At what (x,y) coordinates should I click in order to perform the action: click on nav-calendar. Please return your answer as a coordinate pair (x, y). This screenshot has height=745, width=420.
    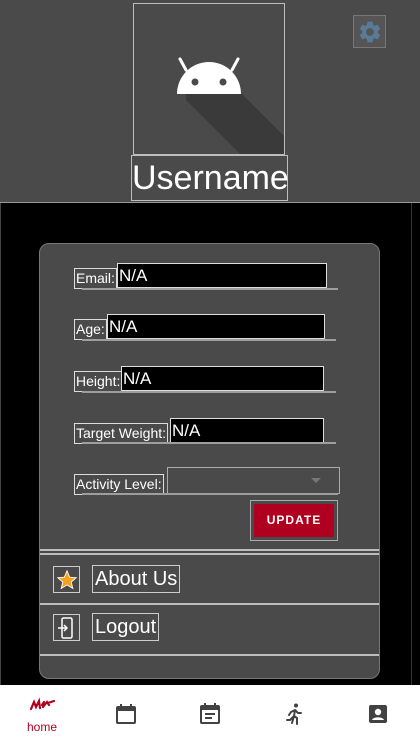
    Looking at the image, I should click on (126, 715).